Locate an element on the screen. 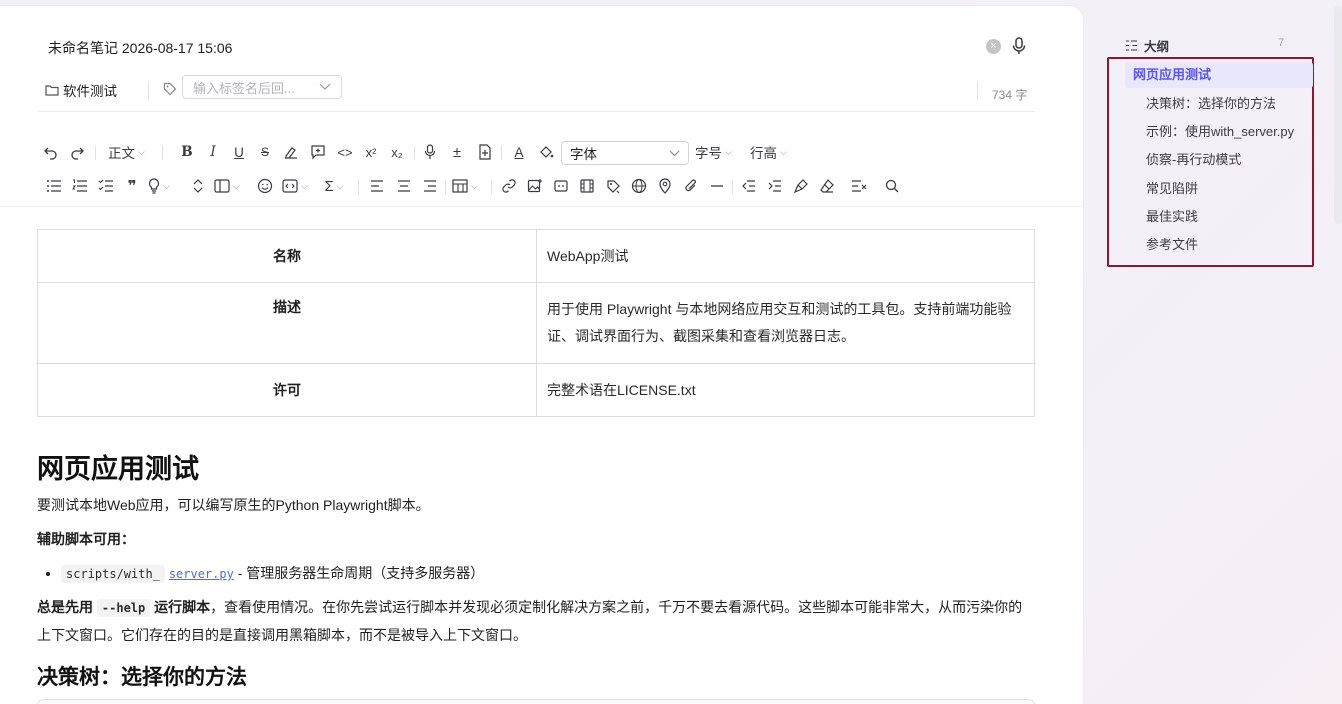 The image size is (1342, 704). outline-item: 决策树：选择你的方法 is located at coordinates (1211, 102).